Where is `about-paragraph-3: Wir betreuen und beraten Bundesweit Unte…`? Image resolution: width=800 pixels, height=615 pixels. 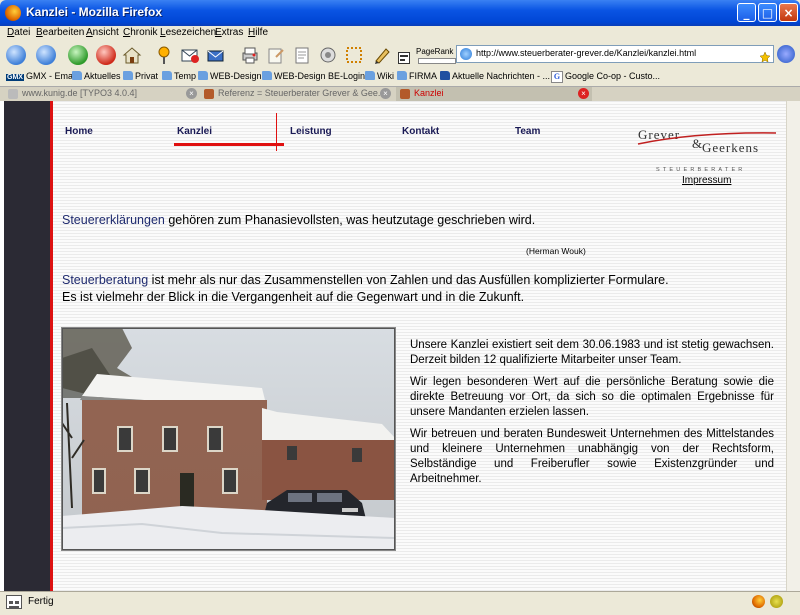
about-paragraph-3: Wir betreuen und beraten Bundesweit Unte… is located at coordinates (592, 456).